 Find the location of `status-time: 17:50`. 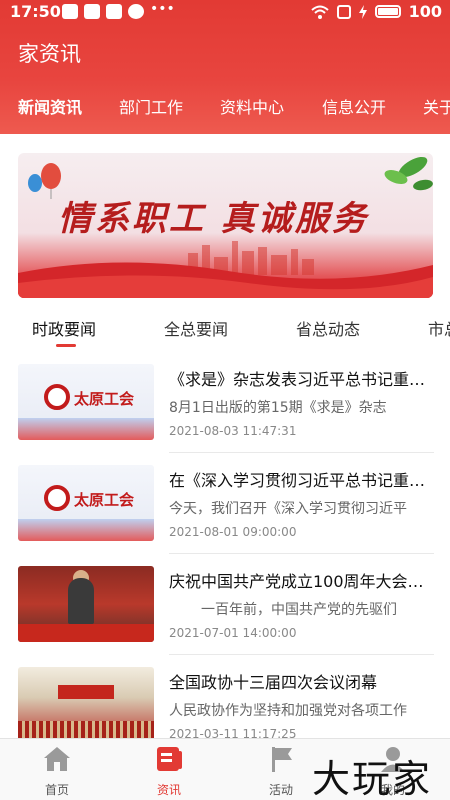

status-time: 17:50 is located at coordinates (35, 11).